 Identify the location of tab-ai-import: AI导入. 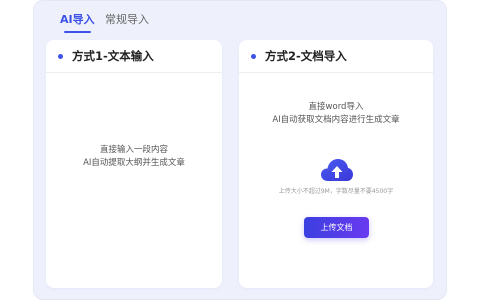
(77, 22).